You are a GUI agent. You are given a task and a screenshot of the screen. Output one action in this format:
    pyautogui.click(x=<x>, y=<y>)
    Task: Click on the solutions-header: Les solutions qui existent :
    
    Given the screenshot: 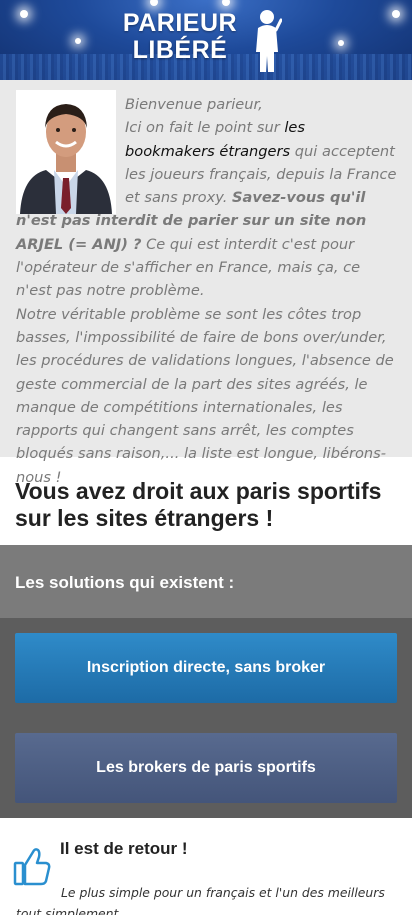 What is the action you would take?
    pyautogui.click(x=206, y=581)
    